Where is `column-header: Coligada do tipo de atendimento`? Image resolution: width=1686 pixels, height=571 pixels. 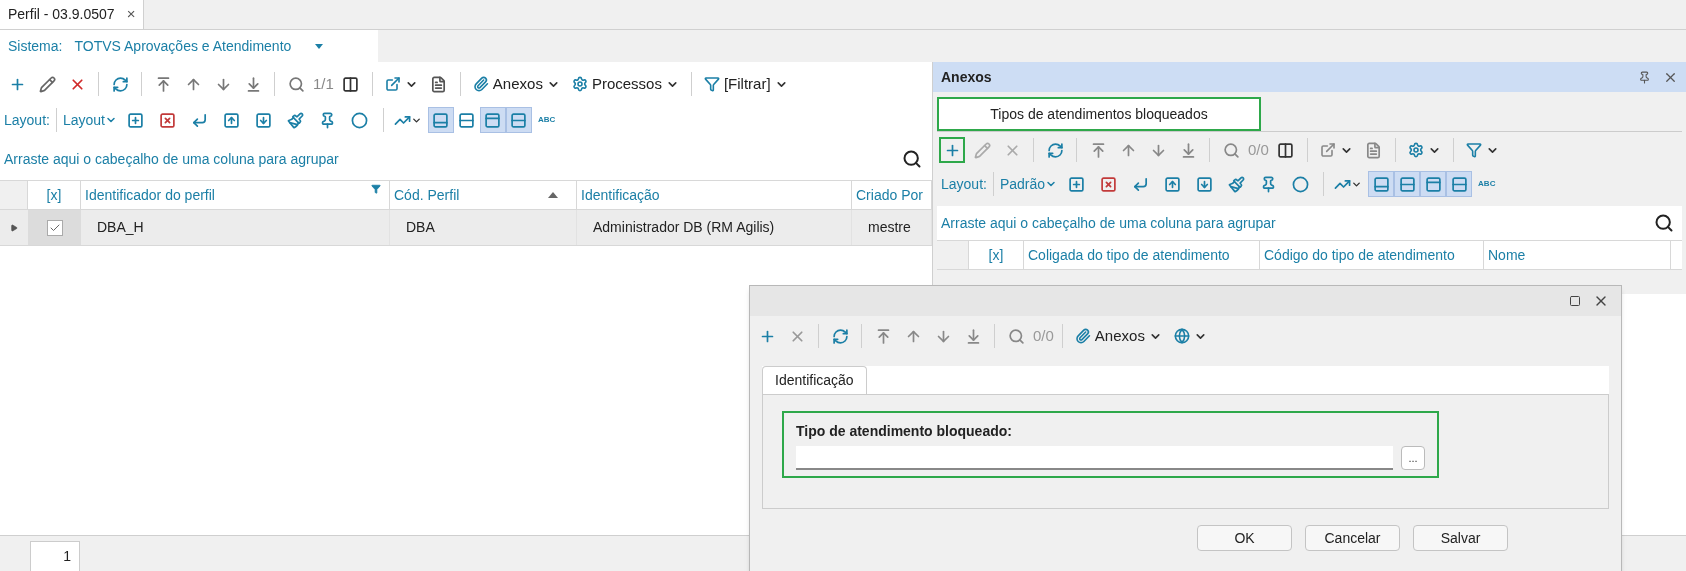 column-header: Coligada do tipo de atendimento is located at coordinates (1142, 255).